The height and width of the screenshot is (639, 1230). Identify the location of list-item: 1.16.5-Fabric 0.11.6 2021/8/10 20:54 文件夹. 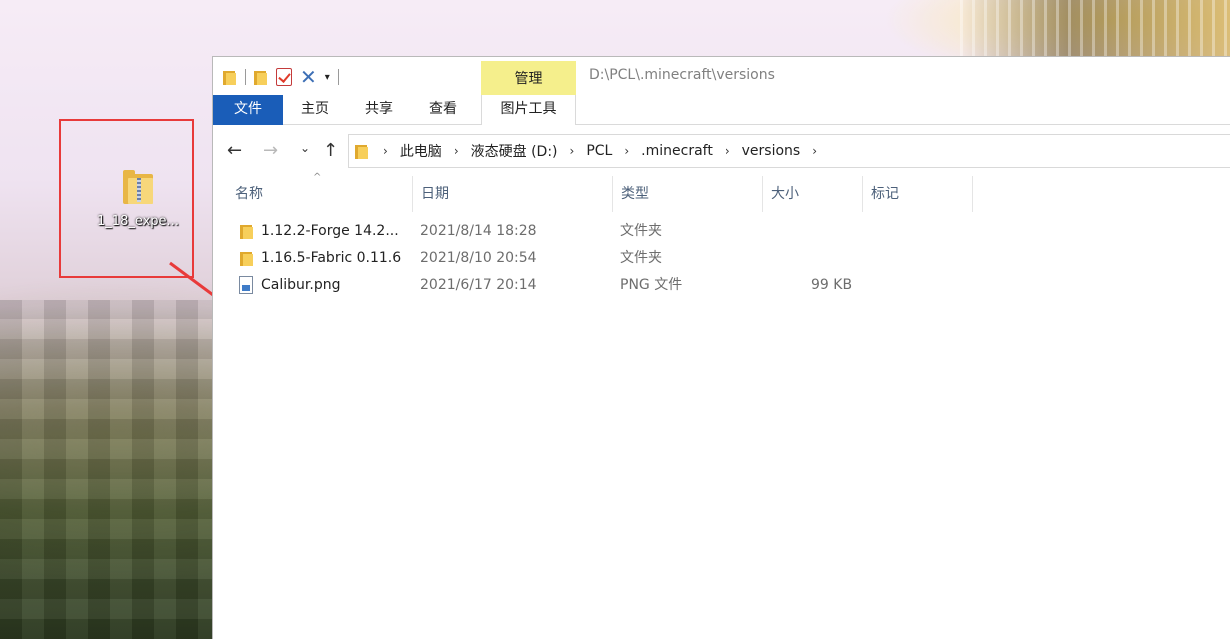
(721, 258).